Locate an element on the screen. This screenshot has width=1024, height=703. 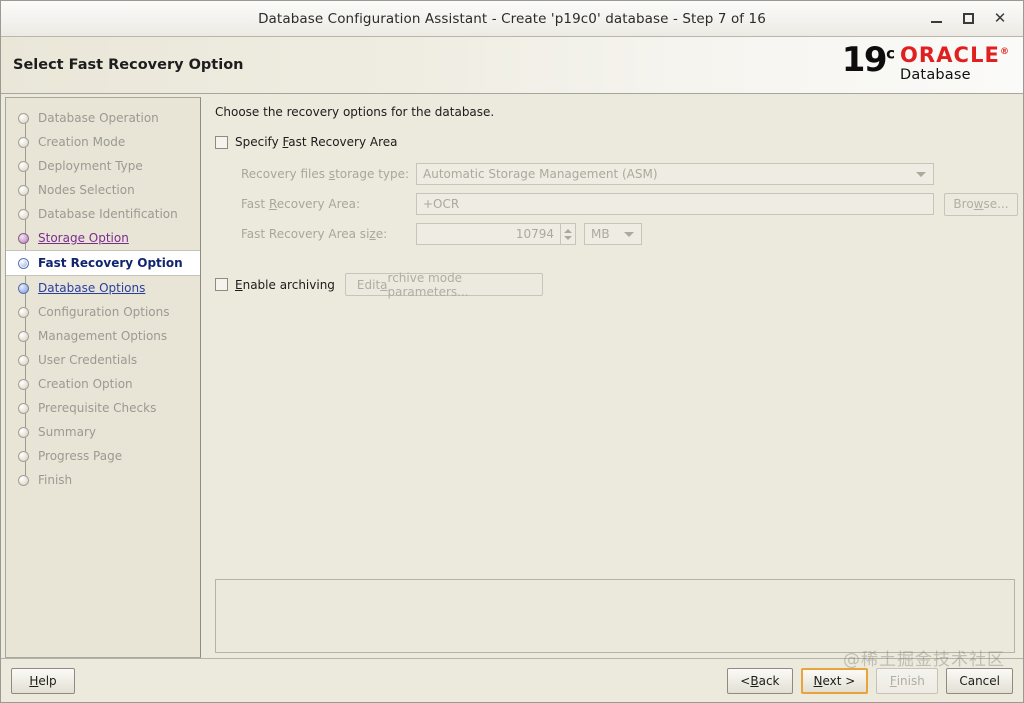
fra-size-row: Fast Recovery Area size: 10794 MB is located at coordinates (630, 234).